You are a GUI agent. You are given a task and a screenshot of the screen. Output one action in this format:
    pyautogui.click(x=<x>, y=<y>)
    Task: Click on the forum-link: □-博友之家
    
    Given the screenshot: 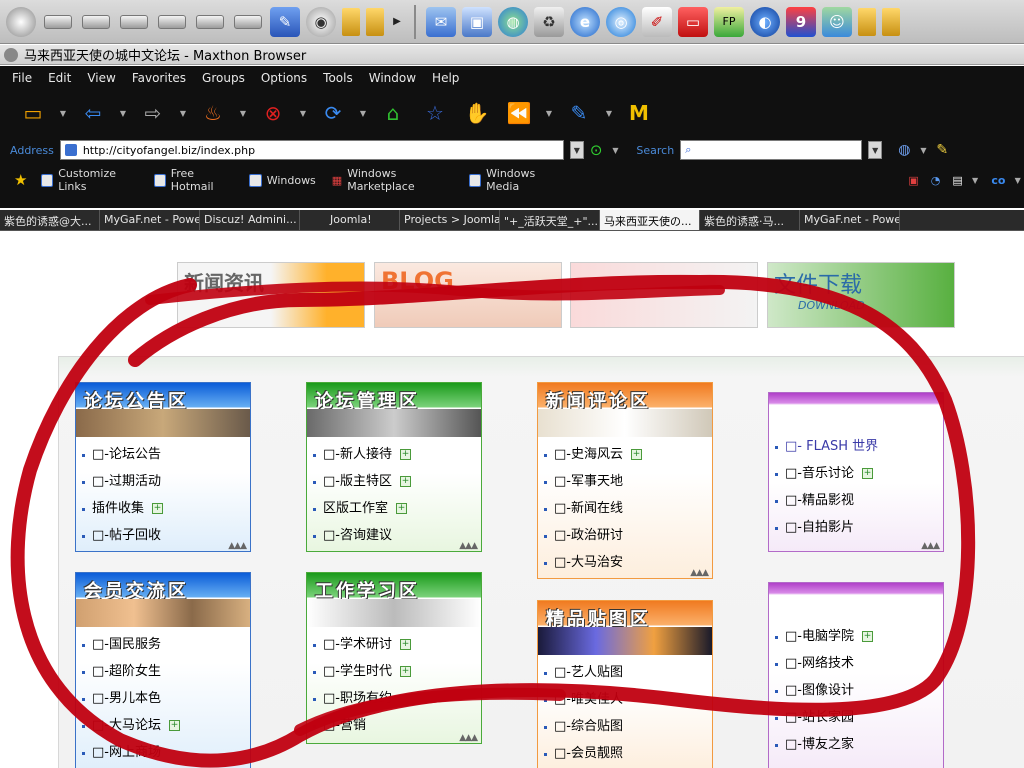 What is the action you would take?
    pyautogui.click(x=859, y=744)
    